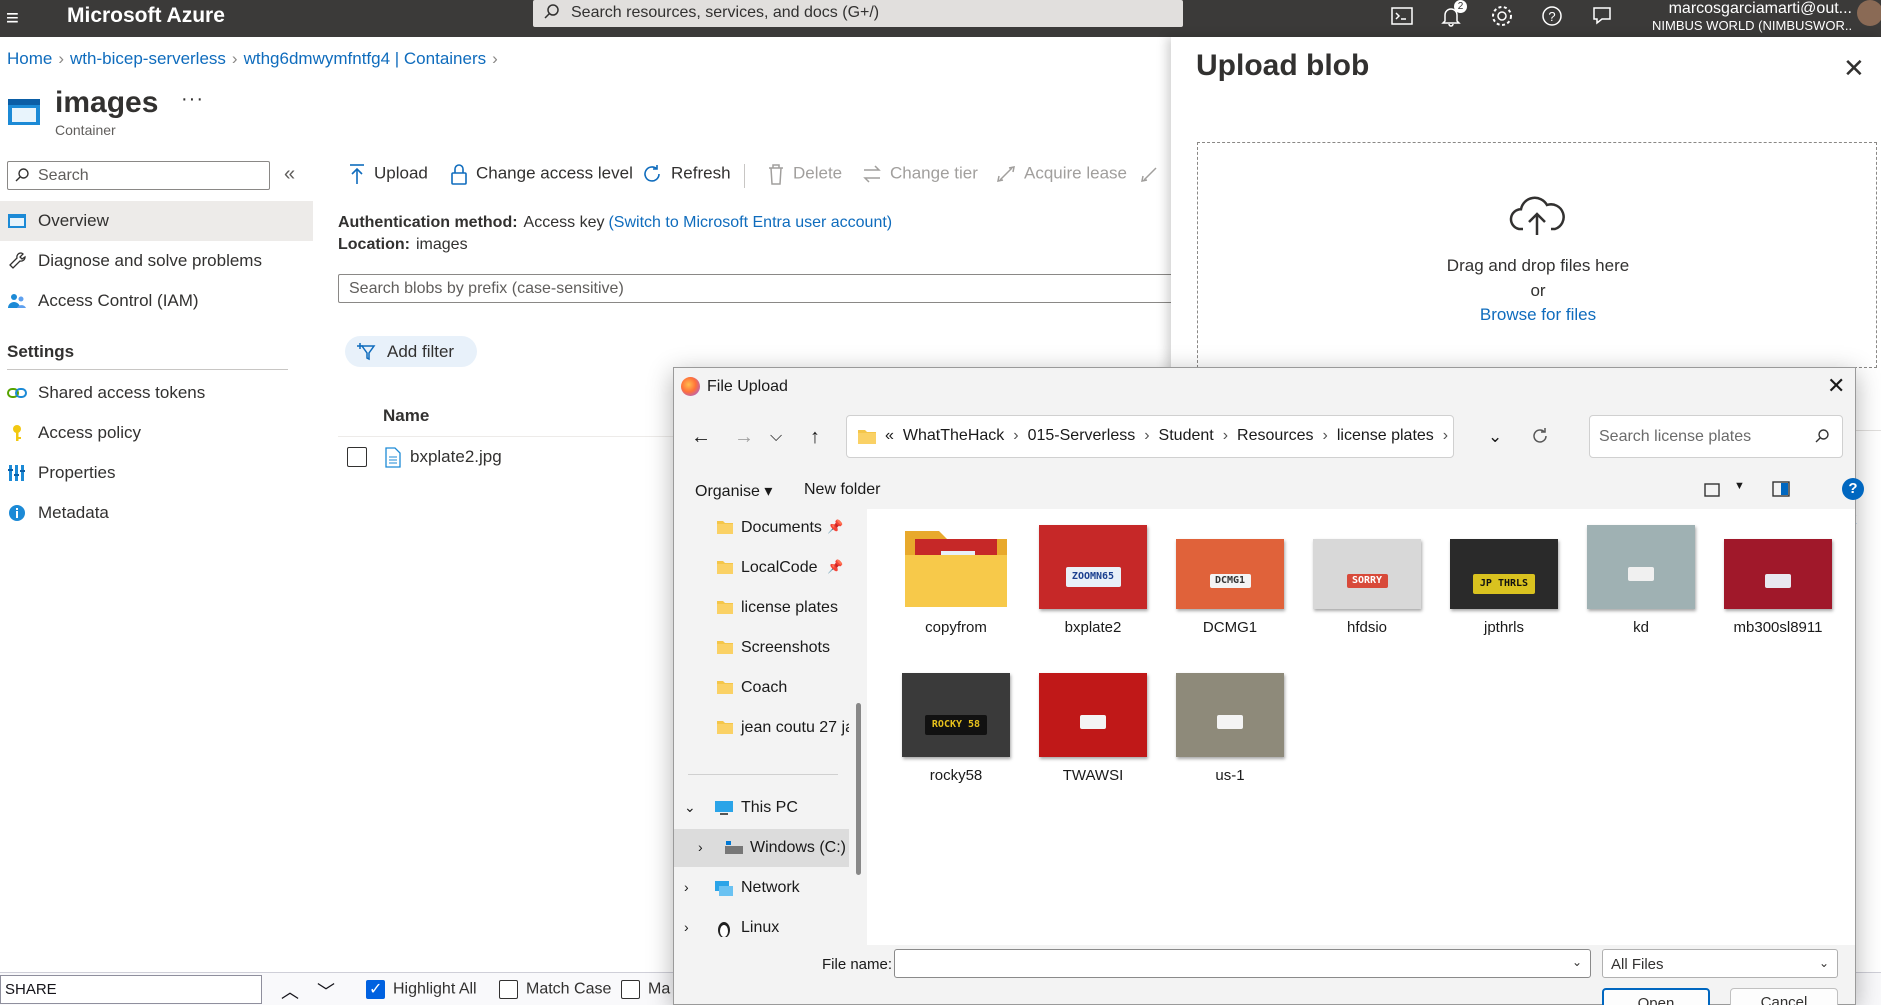 This screenshot has height=1005, width=1881. I want to click on nav-search-input: Search, so click(138, 175).